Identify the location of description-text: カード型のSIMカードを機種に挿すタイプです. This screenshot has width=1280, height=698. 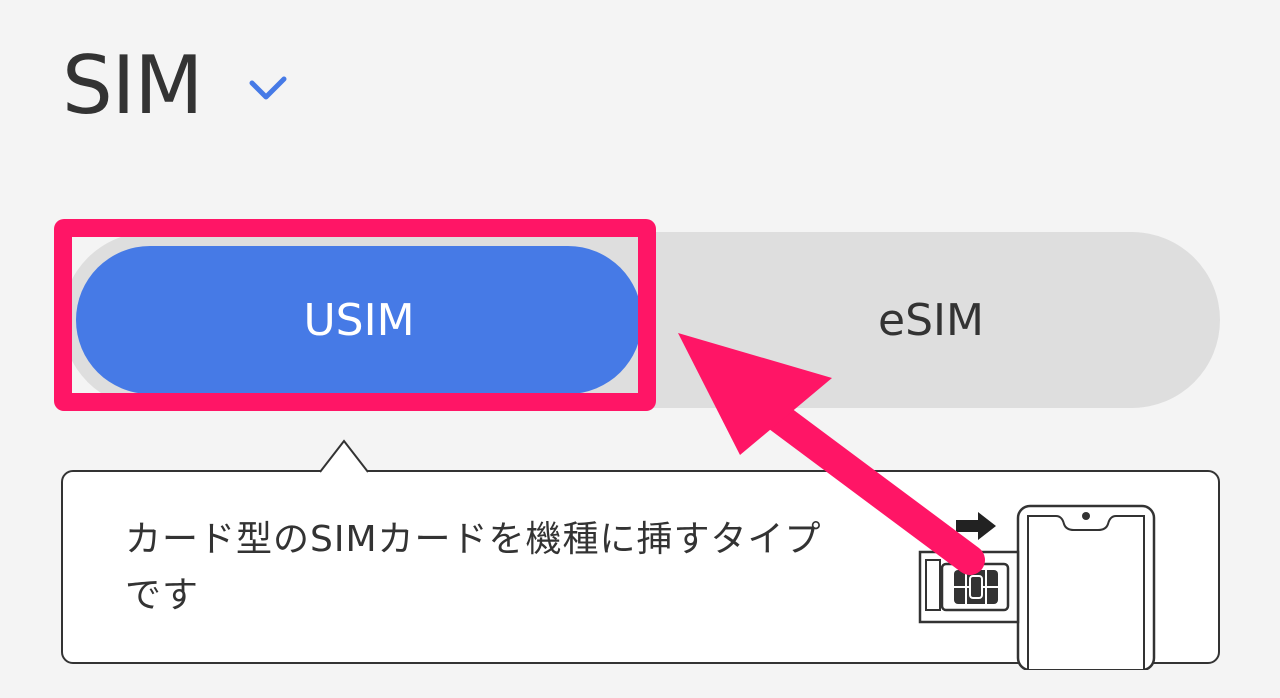
(473, 567).